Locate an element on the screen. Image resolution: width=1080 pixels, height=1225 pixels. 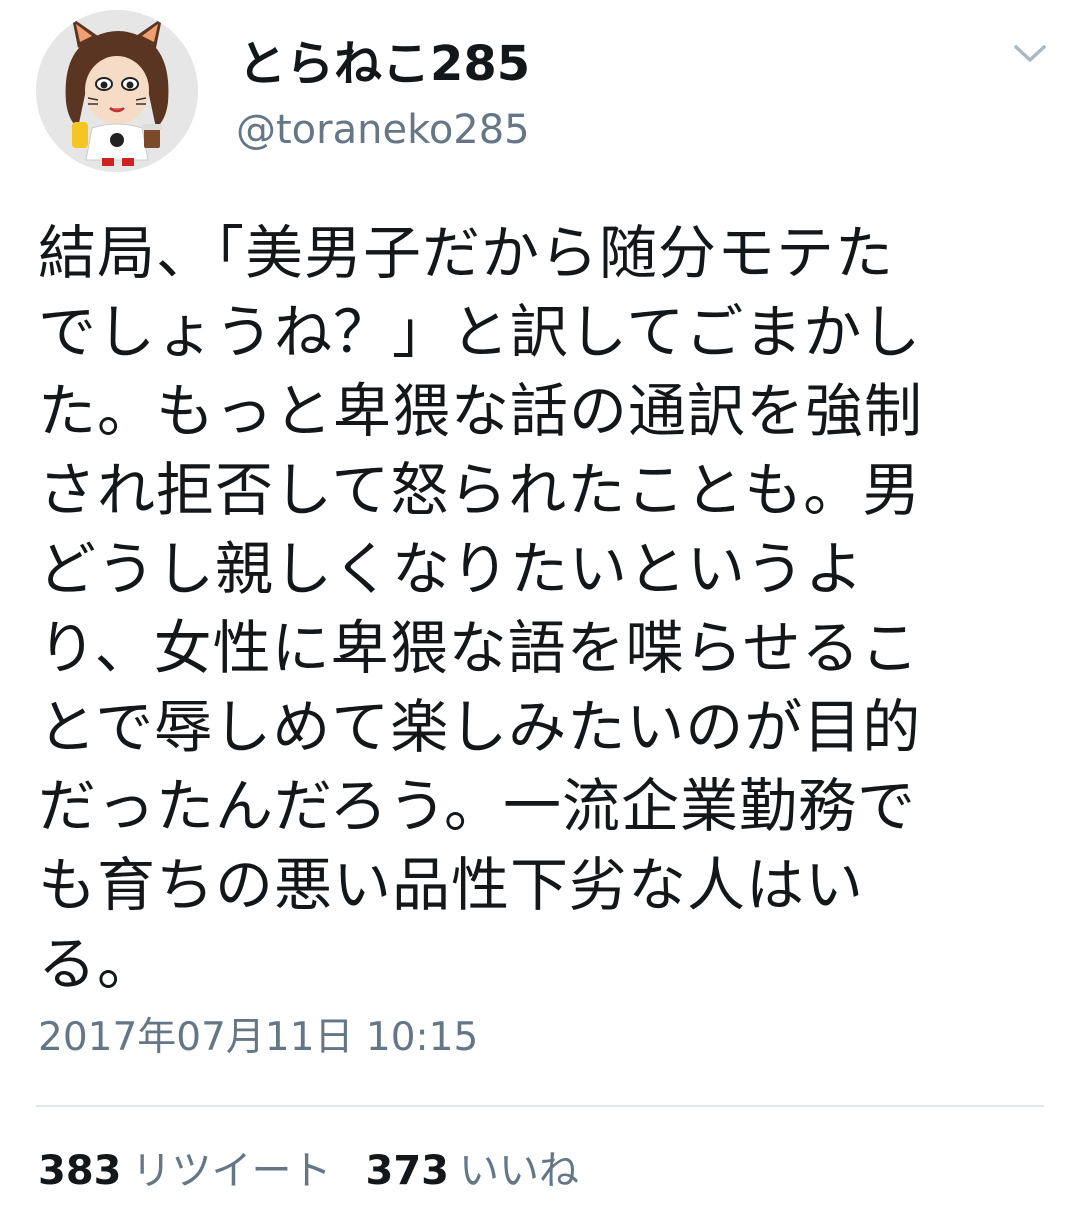
likes-label: いいね is located at coordinates (519, 1171).